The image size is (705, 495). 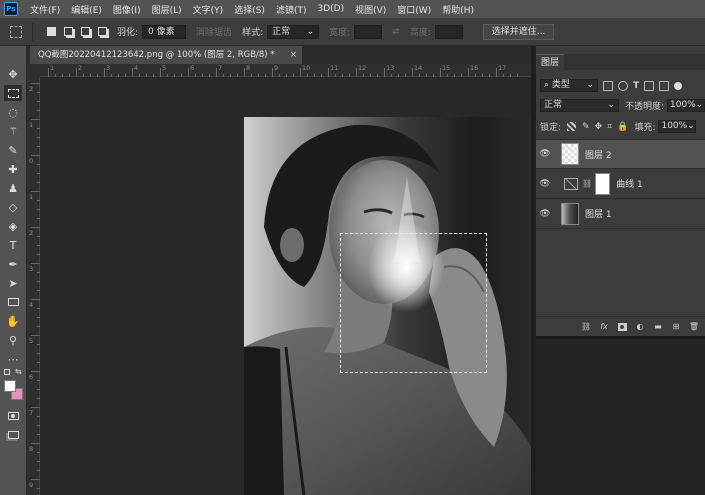 What do you see at coordinates (164, 31) in the screenshot?
I see `feather-input: 0 像素` at bounding box center [164, 31].